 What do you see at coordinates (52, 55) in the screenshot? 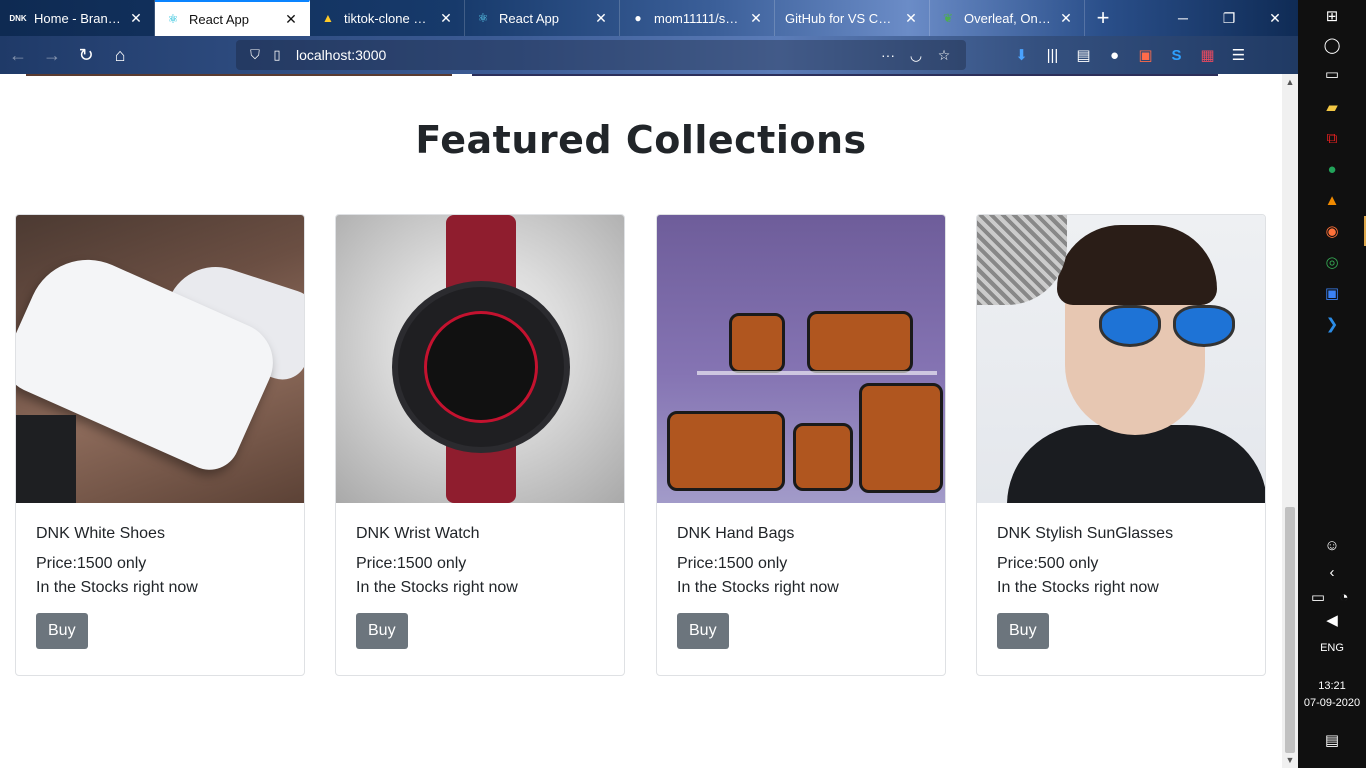
I see `forward-arrow-icon: →` at bounding box center [52, 55].